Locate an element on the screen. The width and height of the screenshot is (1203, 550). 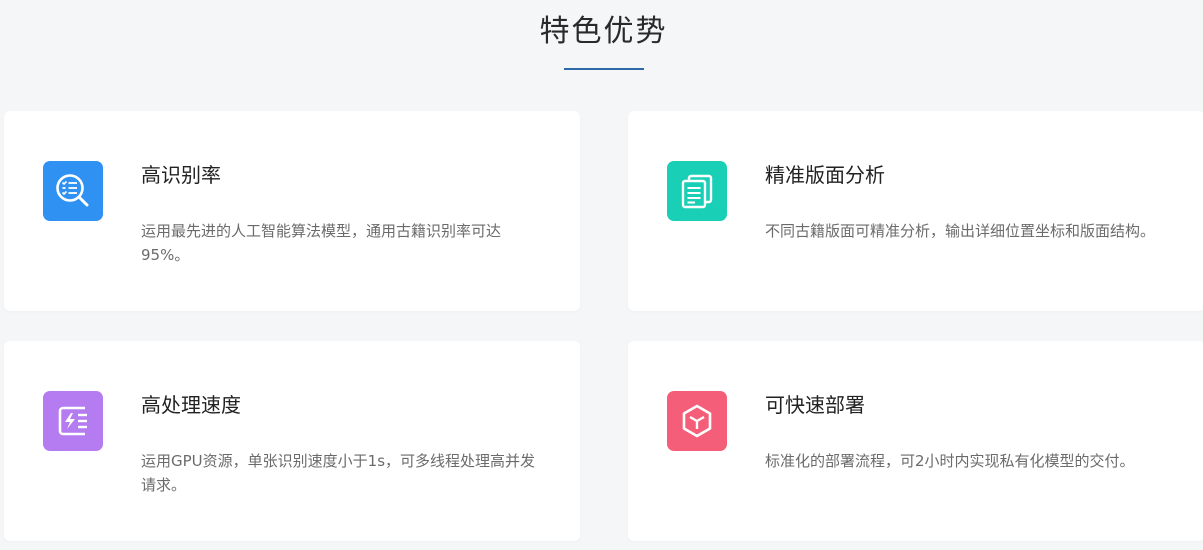
cube-icon is located at coordinates (697, 421).